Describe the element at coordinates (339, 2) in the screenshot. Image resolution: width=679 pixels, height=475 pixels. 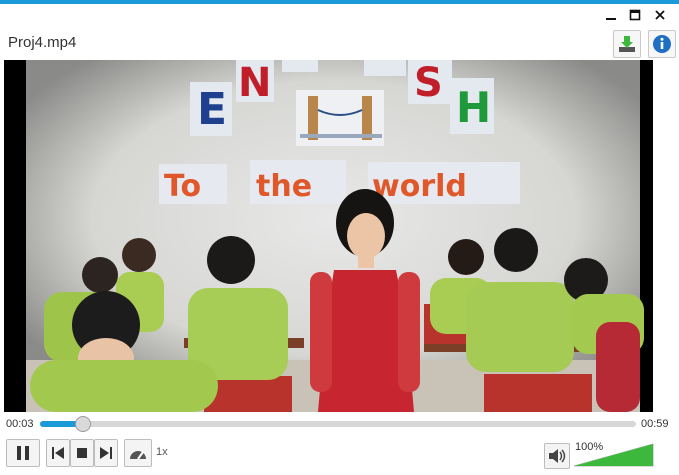
I see `window-accent-bar` at that location.